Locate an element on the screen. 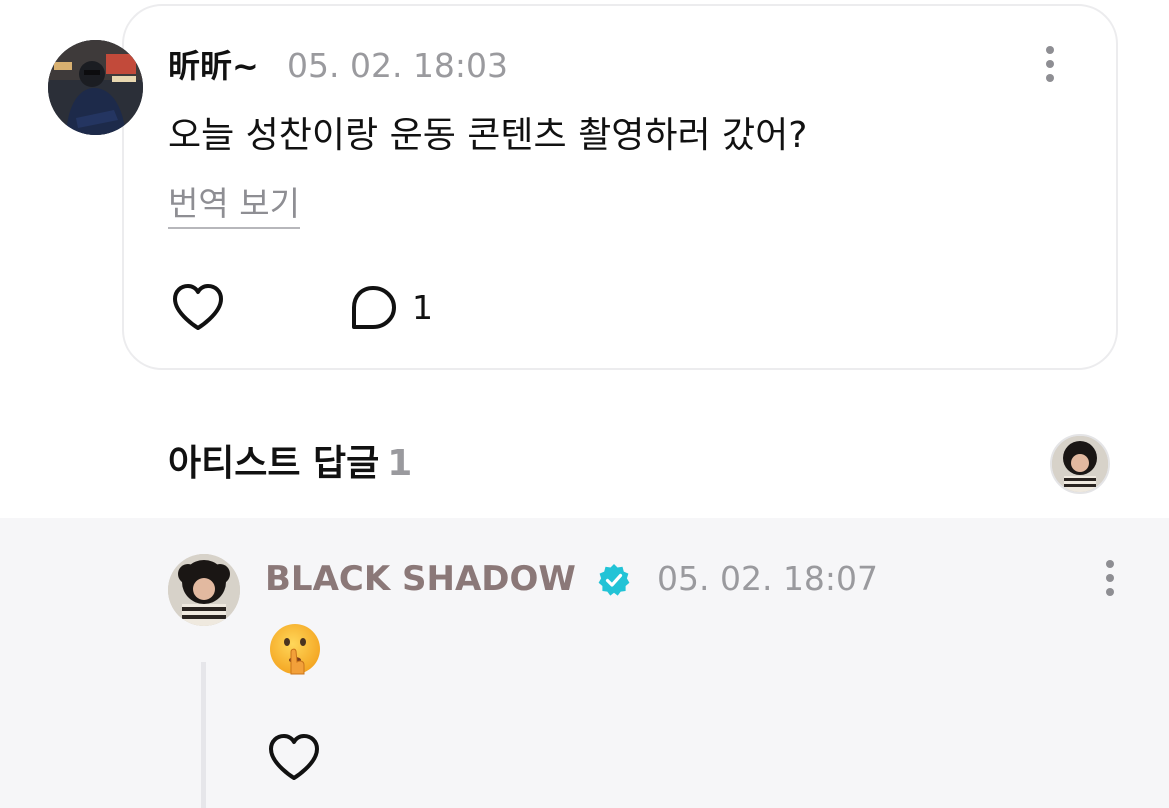 The image size is (1169, 808). artist-avatar-small is located at coordinates (1080, 464).